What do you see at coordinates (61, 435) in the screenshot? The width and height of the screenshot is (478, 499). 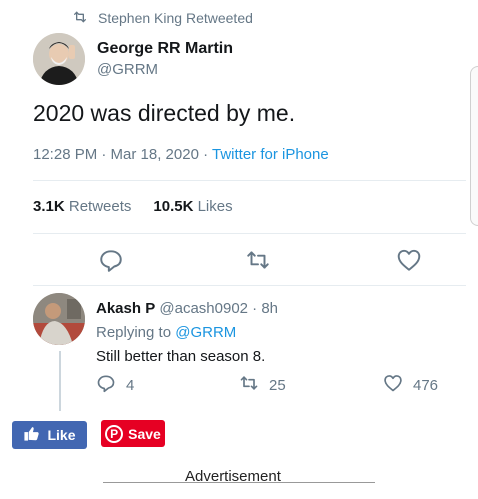 I see `like-button-label: Like` at bounding box center [61, 435].